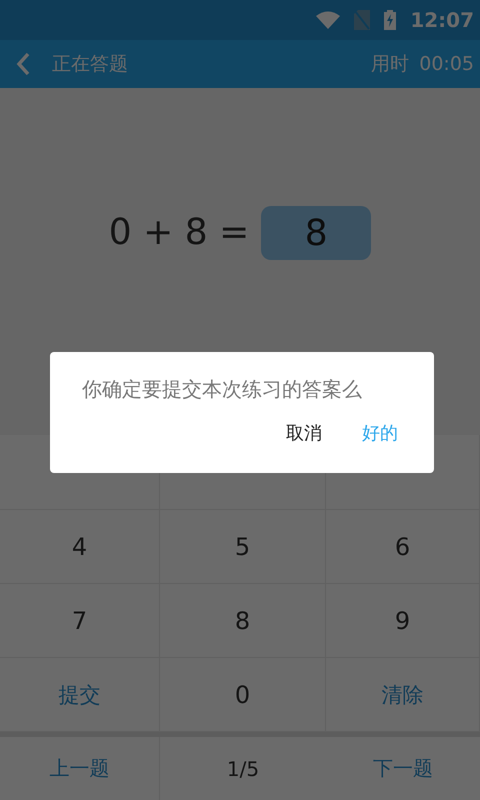 The height and width of the screenshot is (800, 480). Describe the element at coordinates (390, 64) in the screenshot. I see `timer-label: 用时` at that location.